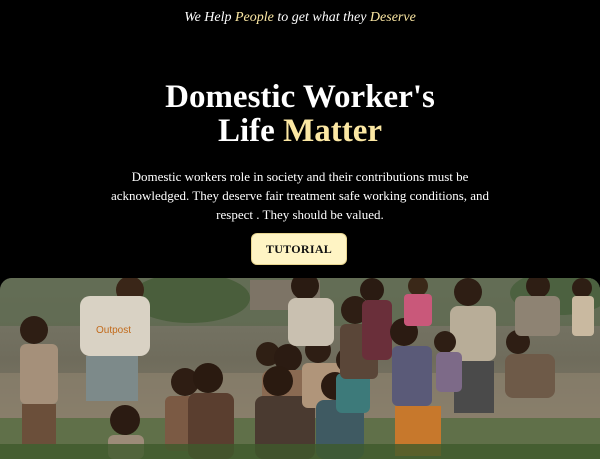 This screenshot has height=459, width=600. I want to click on title-line-2-highlight: Matter, so click(332, 131).